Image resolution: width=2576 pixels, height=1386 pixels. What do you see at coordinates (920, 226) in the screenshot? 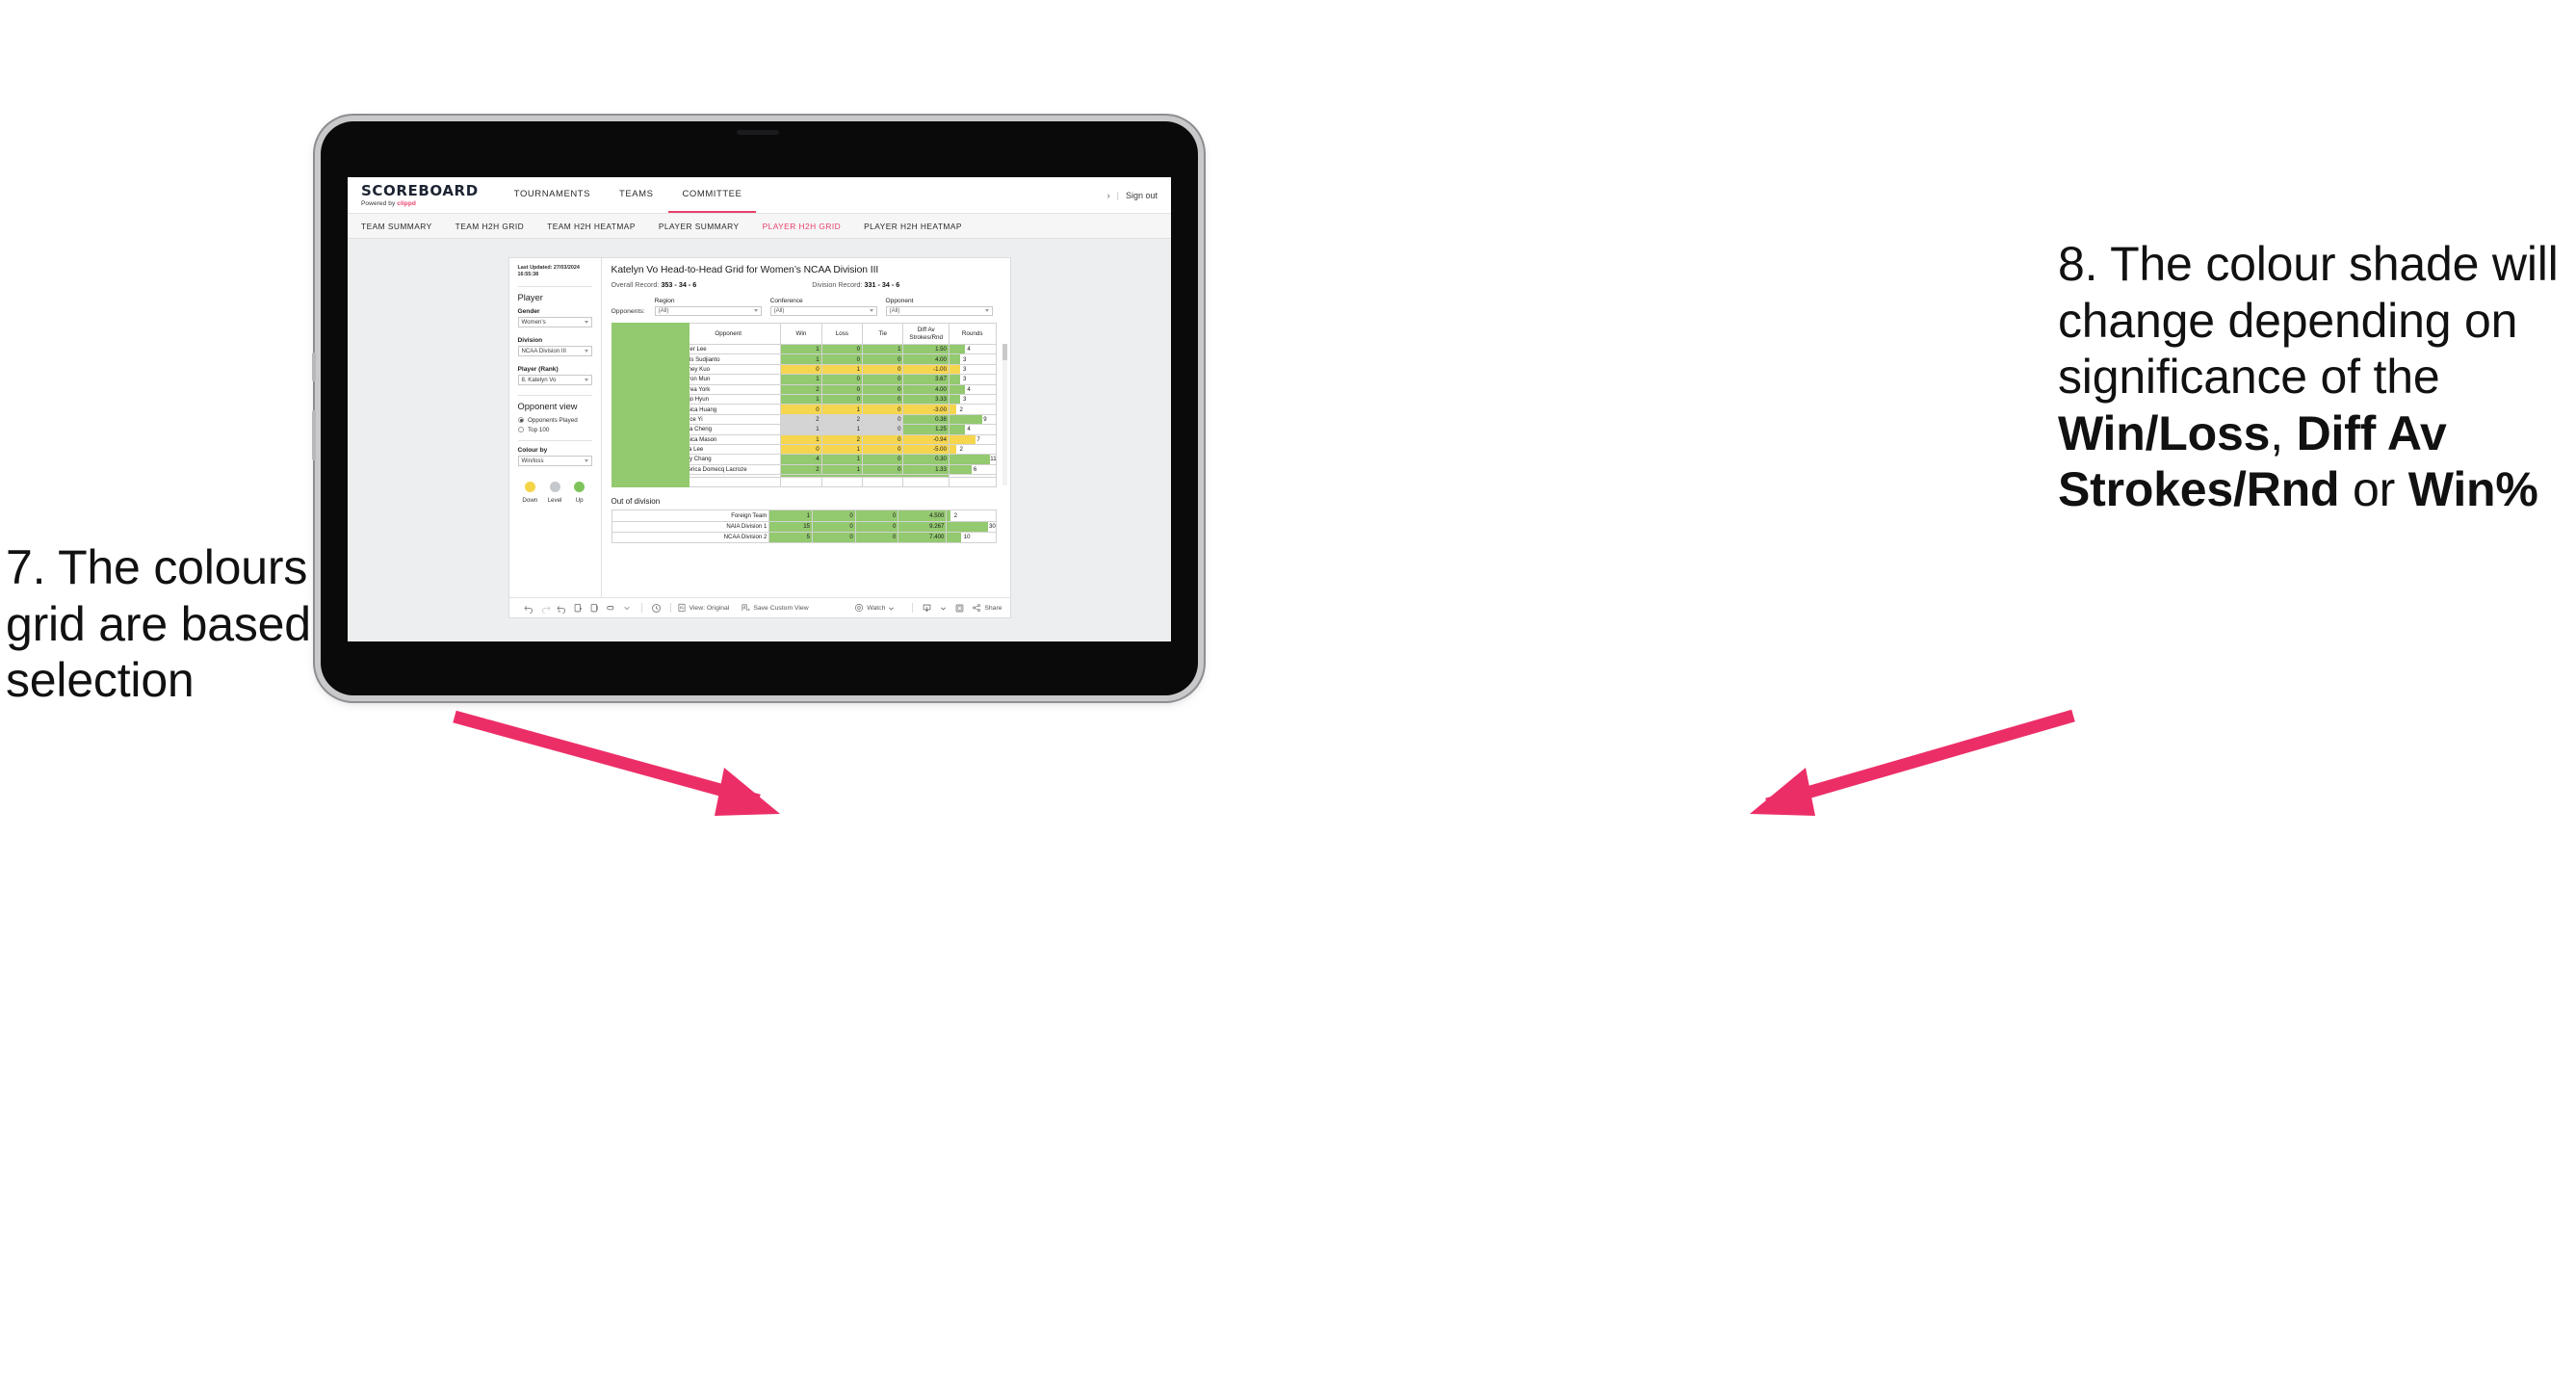
I see `subnav-item-player-h2h-heatmap: PLAYER H2H HEATMAP` at bounding box center [920, 226].